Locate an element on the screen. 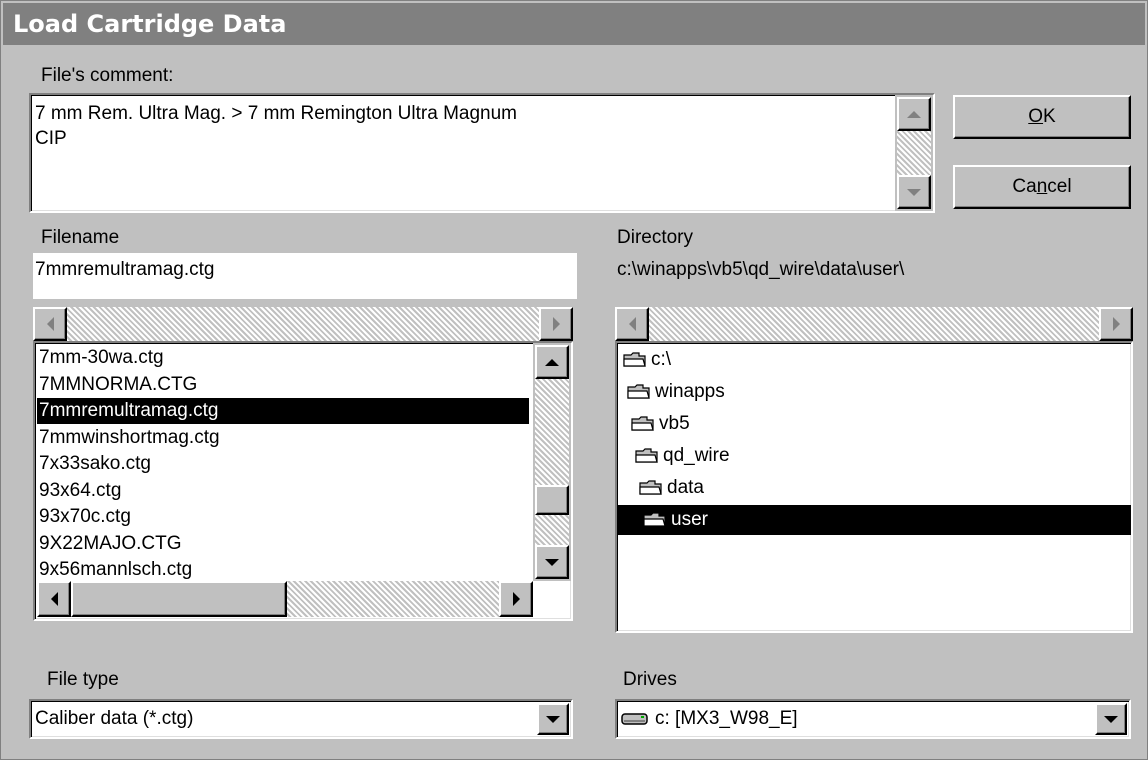 The image size is (1148, 760). file-list-item: 7mmwinshortmag.ctg is located at coordinates (129, 438).